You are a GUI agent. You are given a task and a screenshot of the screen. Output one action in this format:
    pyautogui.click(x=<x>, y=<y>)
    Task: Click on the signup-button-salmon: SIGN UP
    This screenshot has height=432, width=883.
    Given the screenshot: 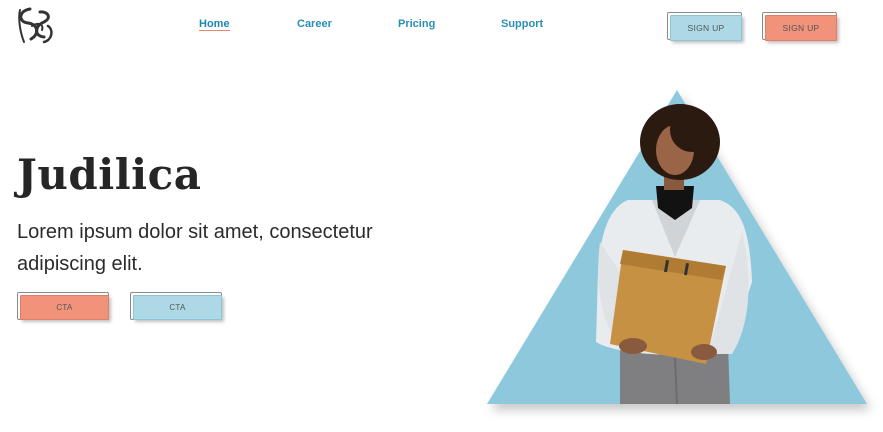 What is the action you would take?
    pyautogui.click(x=801, y=28)
    